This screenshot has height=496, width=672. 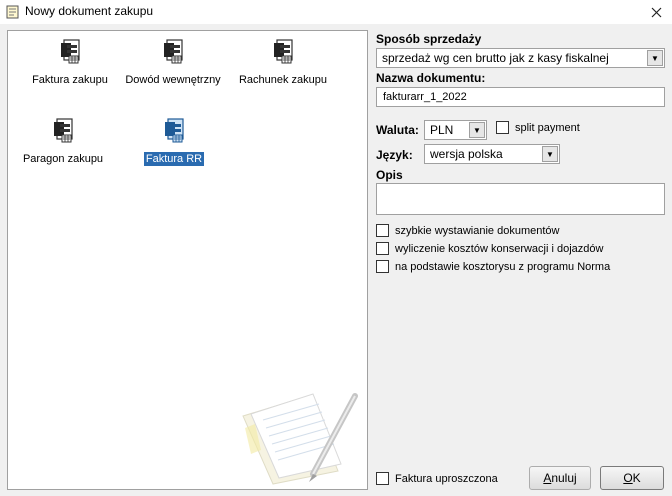 I want to click on split-payment-checkbox-row: split payment, so click(x=538, y=127).